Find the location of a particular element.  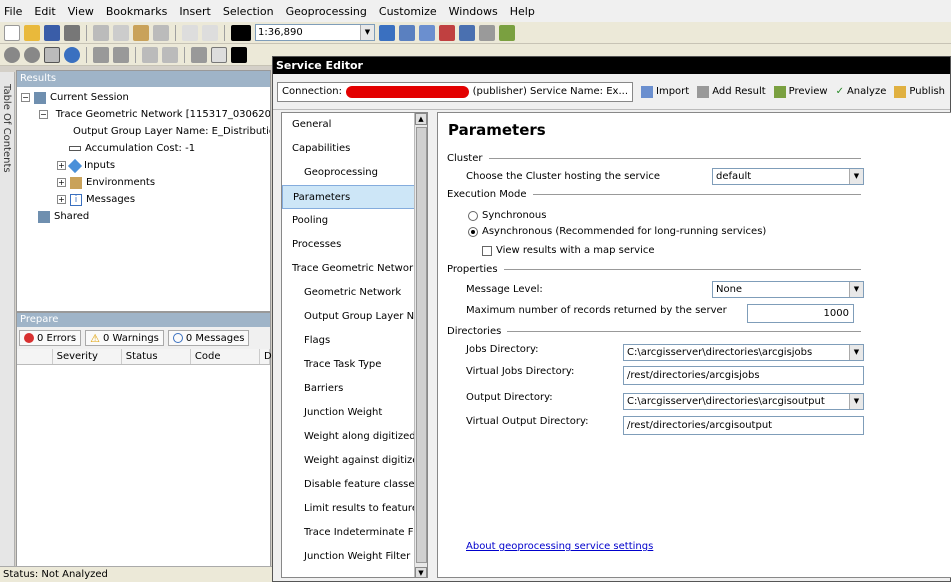

scroll-thumb is located at coordinates (421, 345).